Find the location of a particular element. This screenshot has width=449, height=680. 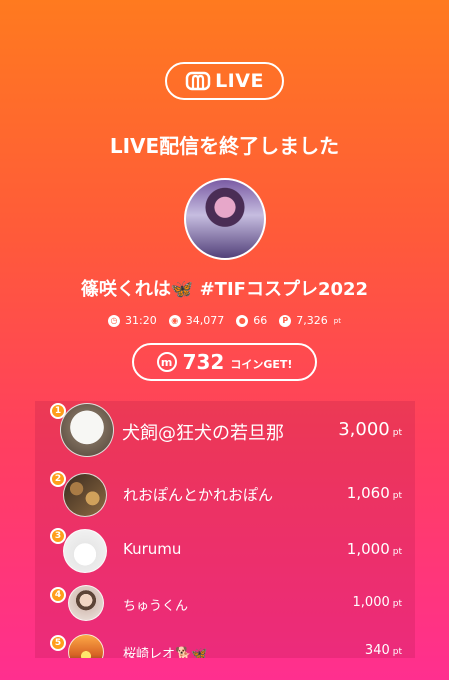

ranking-row: 3 Kurumu 1,000 pt is located at coordinates (225, 549).